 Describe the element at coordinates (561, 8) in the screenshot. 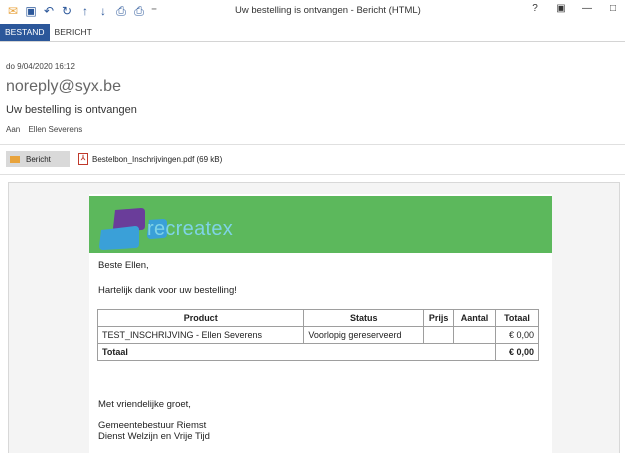

I see `ribbon-options-icon: ▣` at that location.